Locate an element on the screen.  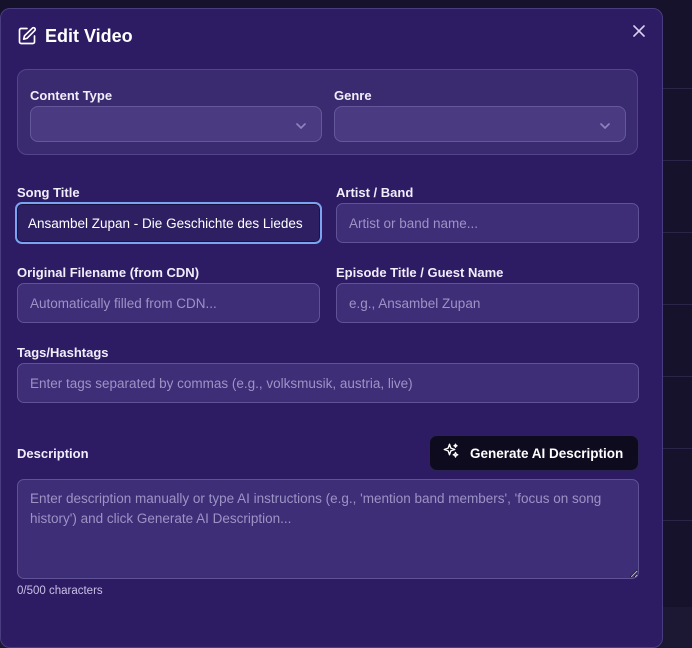
song-title-label: Song Title is located at coordinates (48, 192).